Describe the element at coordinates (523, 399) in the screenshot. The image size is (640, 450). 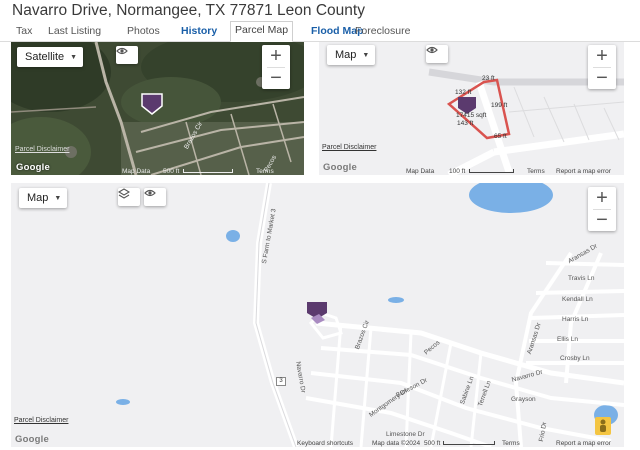
I see `street-grayson: Grayson` at that location.